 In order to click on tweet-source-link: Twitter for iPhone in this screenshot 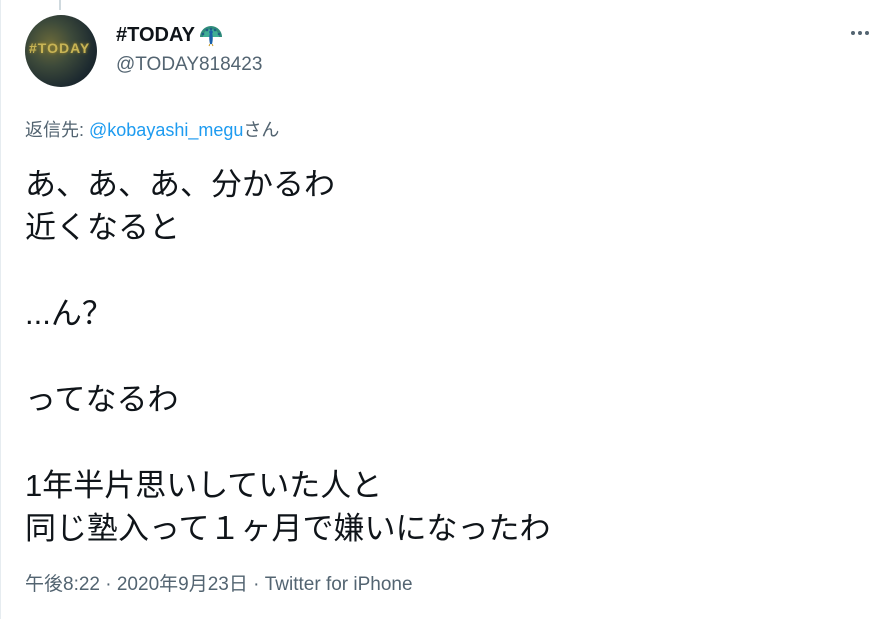, I will do `click(339, 584)`.